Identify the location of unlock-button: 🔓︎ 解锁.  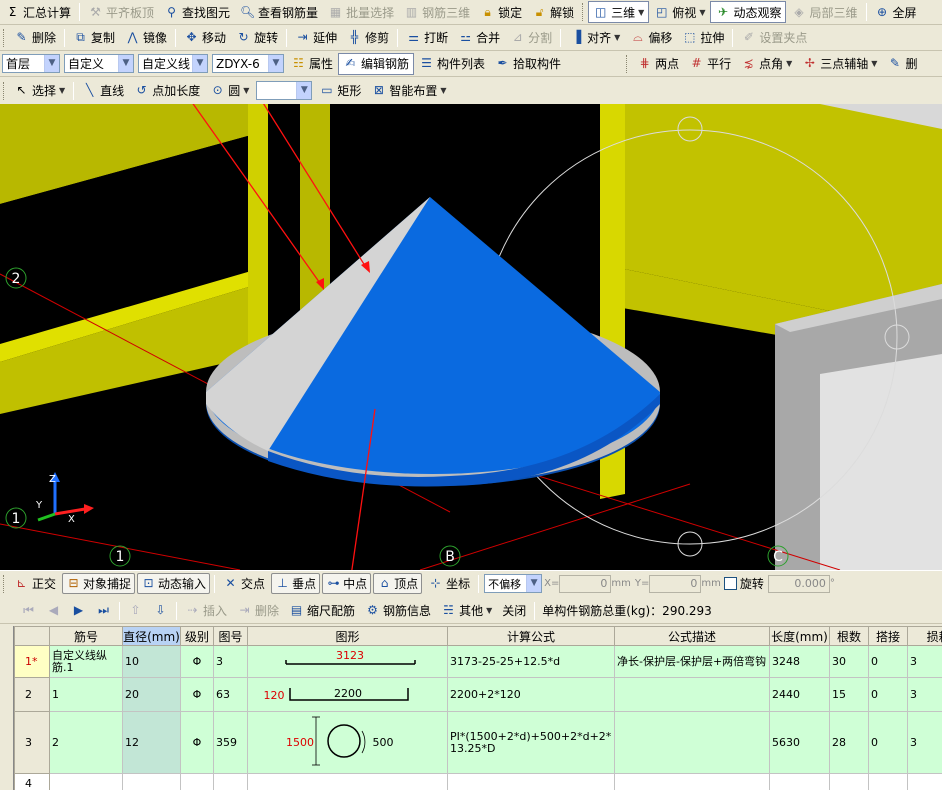
(553, 12).